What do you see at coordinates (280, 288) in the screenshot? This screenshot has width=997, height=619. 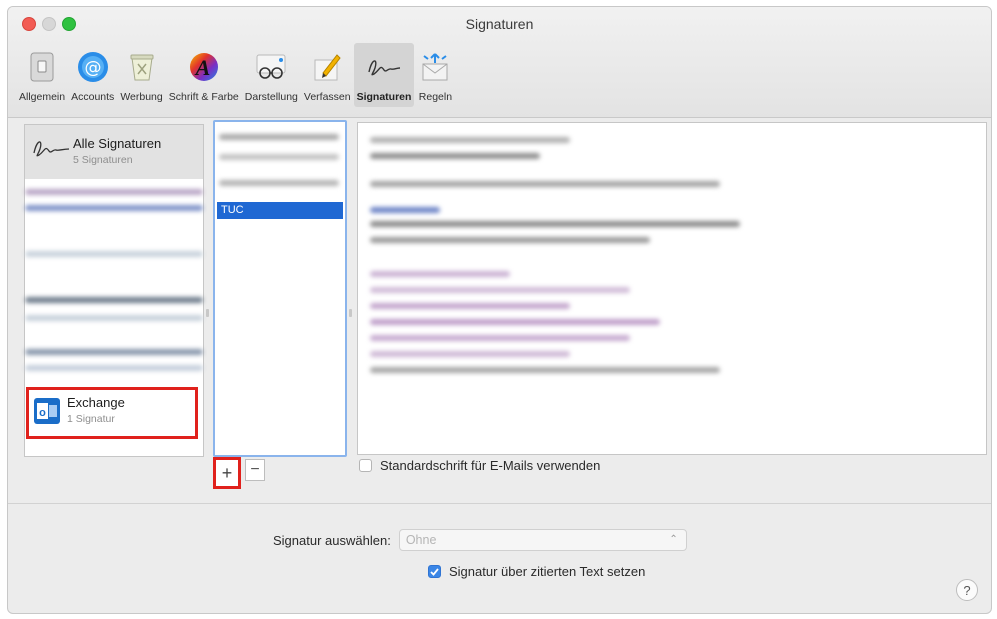 I see `signatures-list: TUC` at bounding box center [280, 288].